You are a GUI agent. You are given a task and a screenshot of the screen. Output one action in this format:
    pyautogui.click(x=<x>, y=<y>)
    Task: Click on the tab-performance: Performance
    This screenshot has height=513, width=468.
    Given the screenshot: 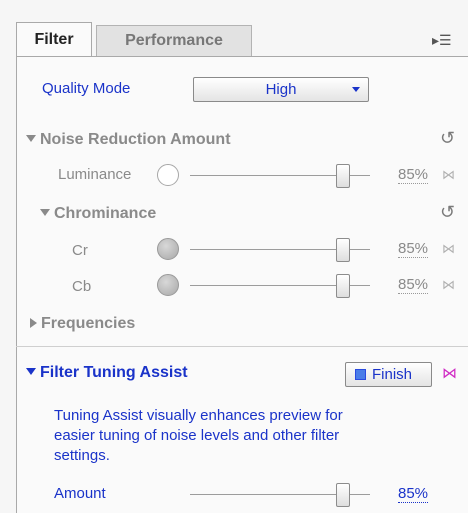 What is the action you would take?
    pyautogui.click(x=174, y=40)
    